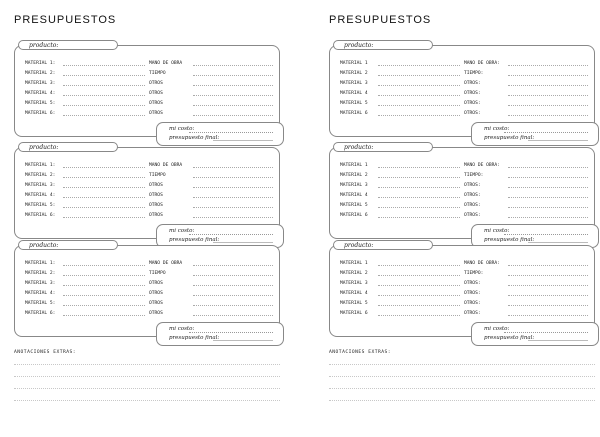 The height and width of the screenshot is (437, 600). What do you see at coordinates (383, 245) in the screenshot?
I see `product-tab: producto:` at bounding box center [383, 245].